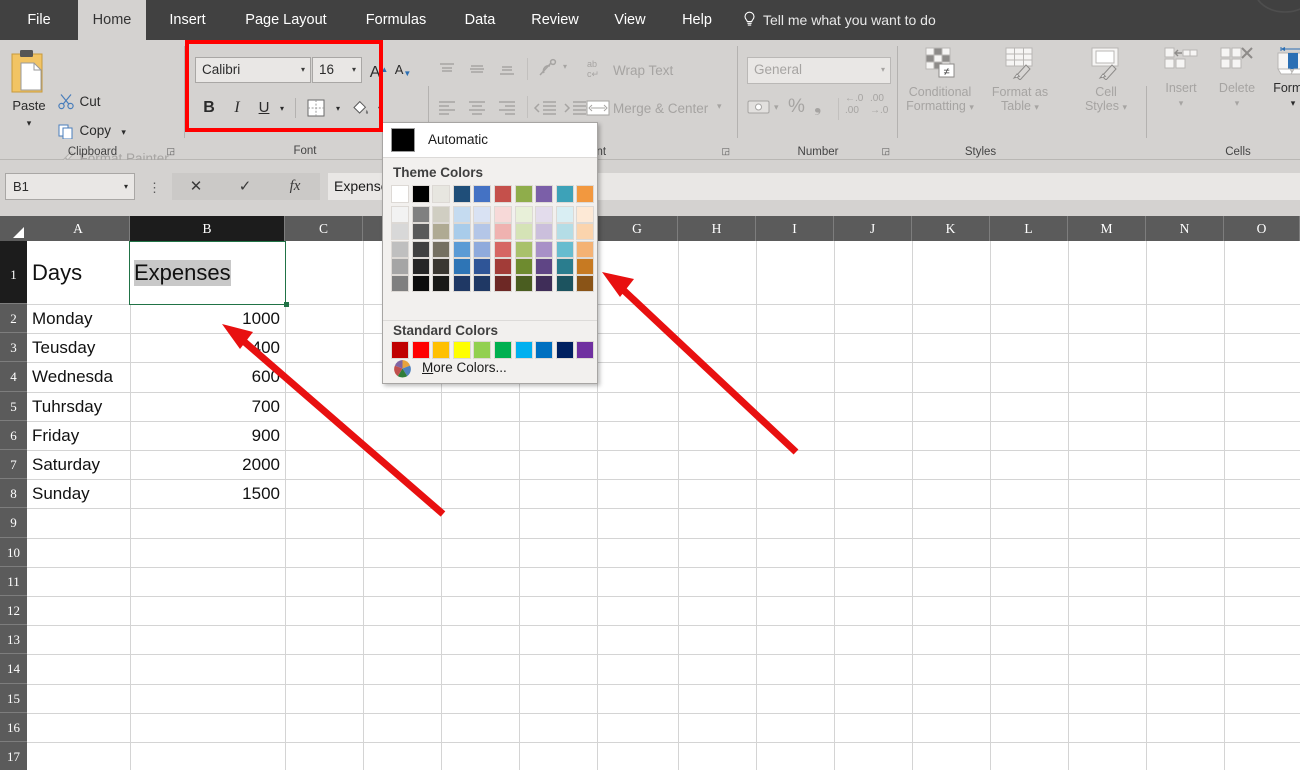 This screenshot has height=770, width=1300. What do you see at coordinates (13, 377) in the screenshot?
I see `row-header-4: 4` at bounding box center [13, 377].